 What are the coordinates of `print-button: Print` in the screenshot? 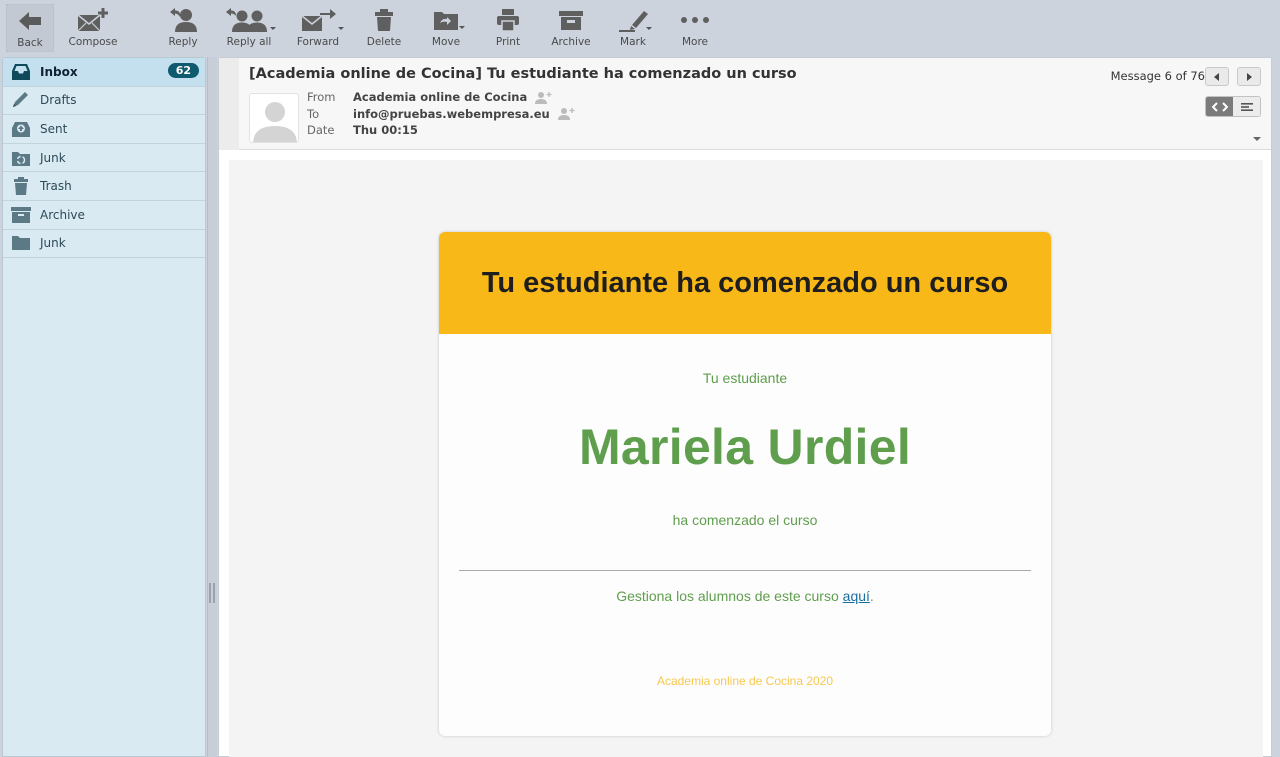 It's located at (508, 29).